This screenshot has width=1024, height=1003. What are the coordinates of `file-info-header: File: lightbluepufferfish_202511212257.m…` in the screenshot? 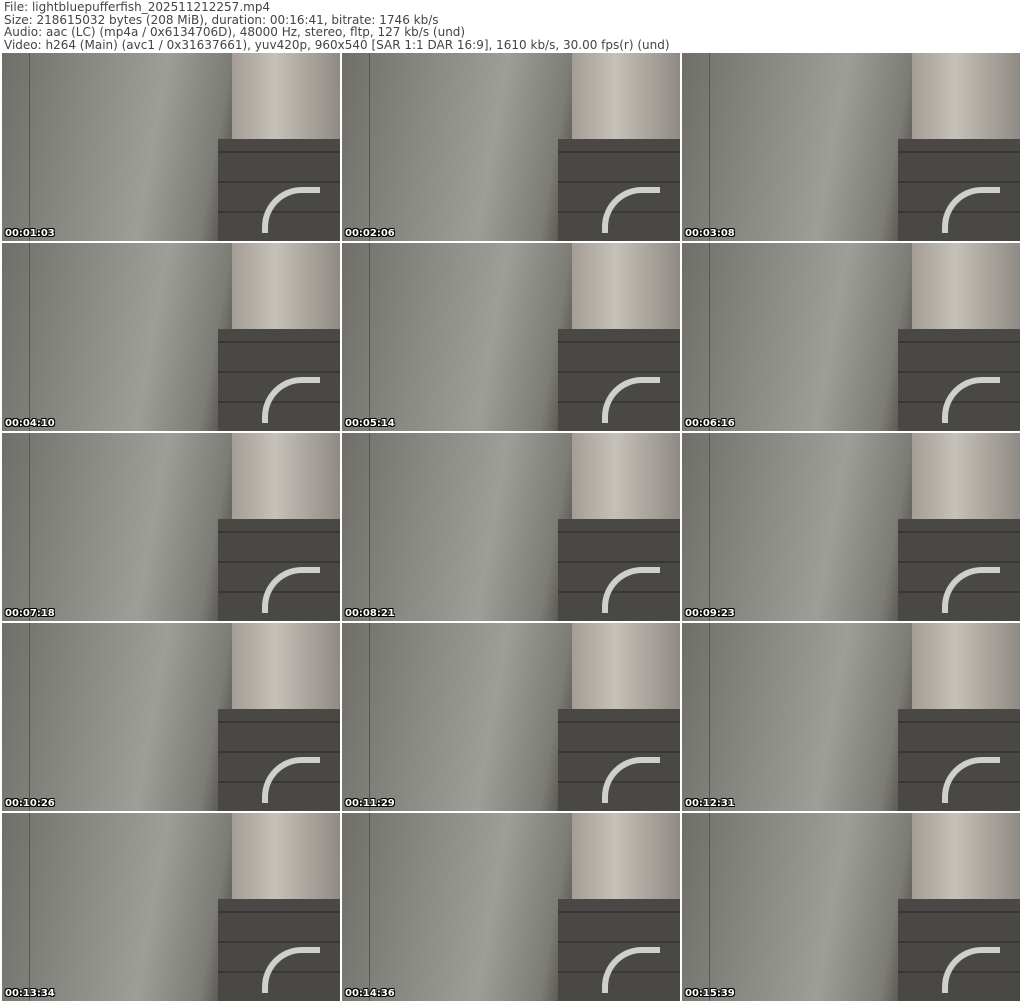 It's located at (337, 26).